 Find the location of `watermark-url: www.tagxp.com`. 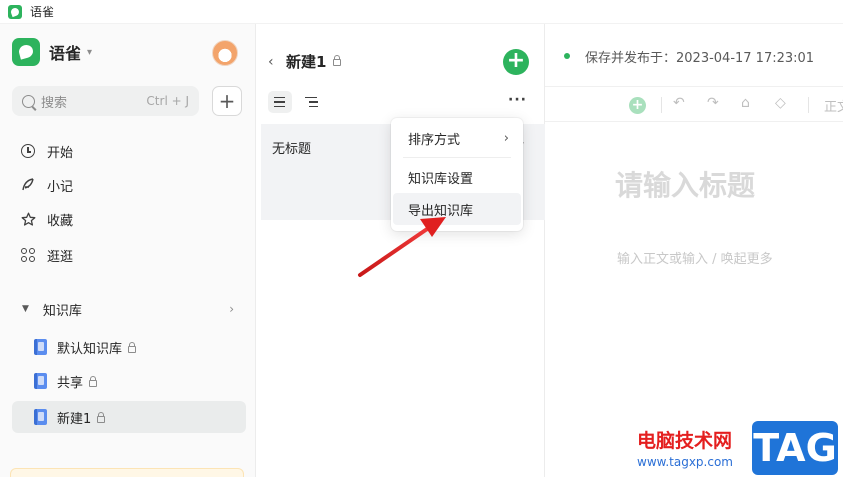

watermark-url: www.tagxp.com is located at coordinates (685, 462).